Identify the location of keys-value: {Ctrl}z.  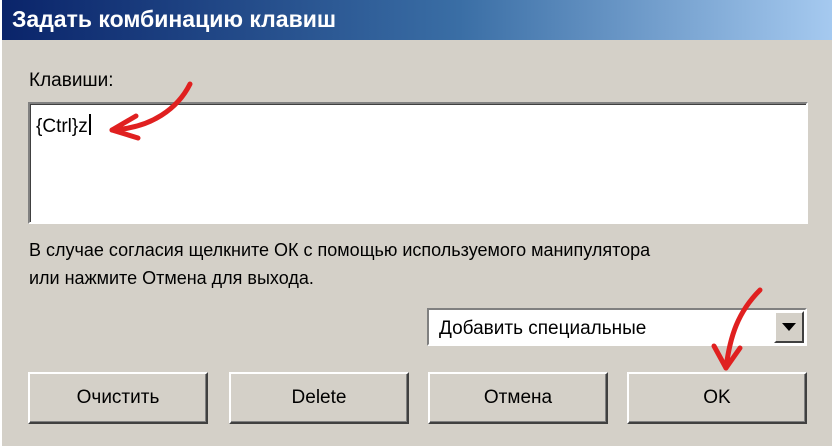
(63, 126).